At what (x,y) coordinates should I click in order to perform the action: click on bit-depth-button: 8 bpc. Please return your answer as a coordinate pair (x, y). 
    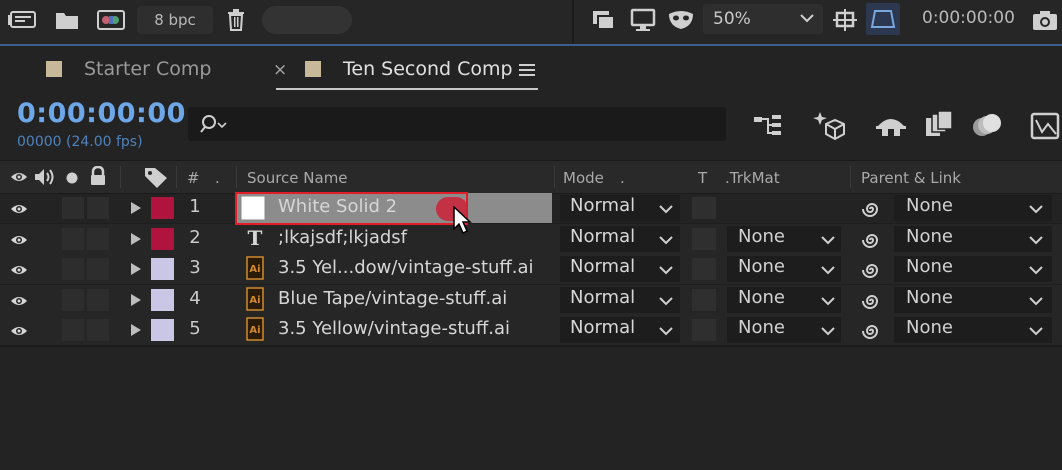
    Looking at the image, I should click on (175, 20).